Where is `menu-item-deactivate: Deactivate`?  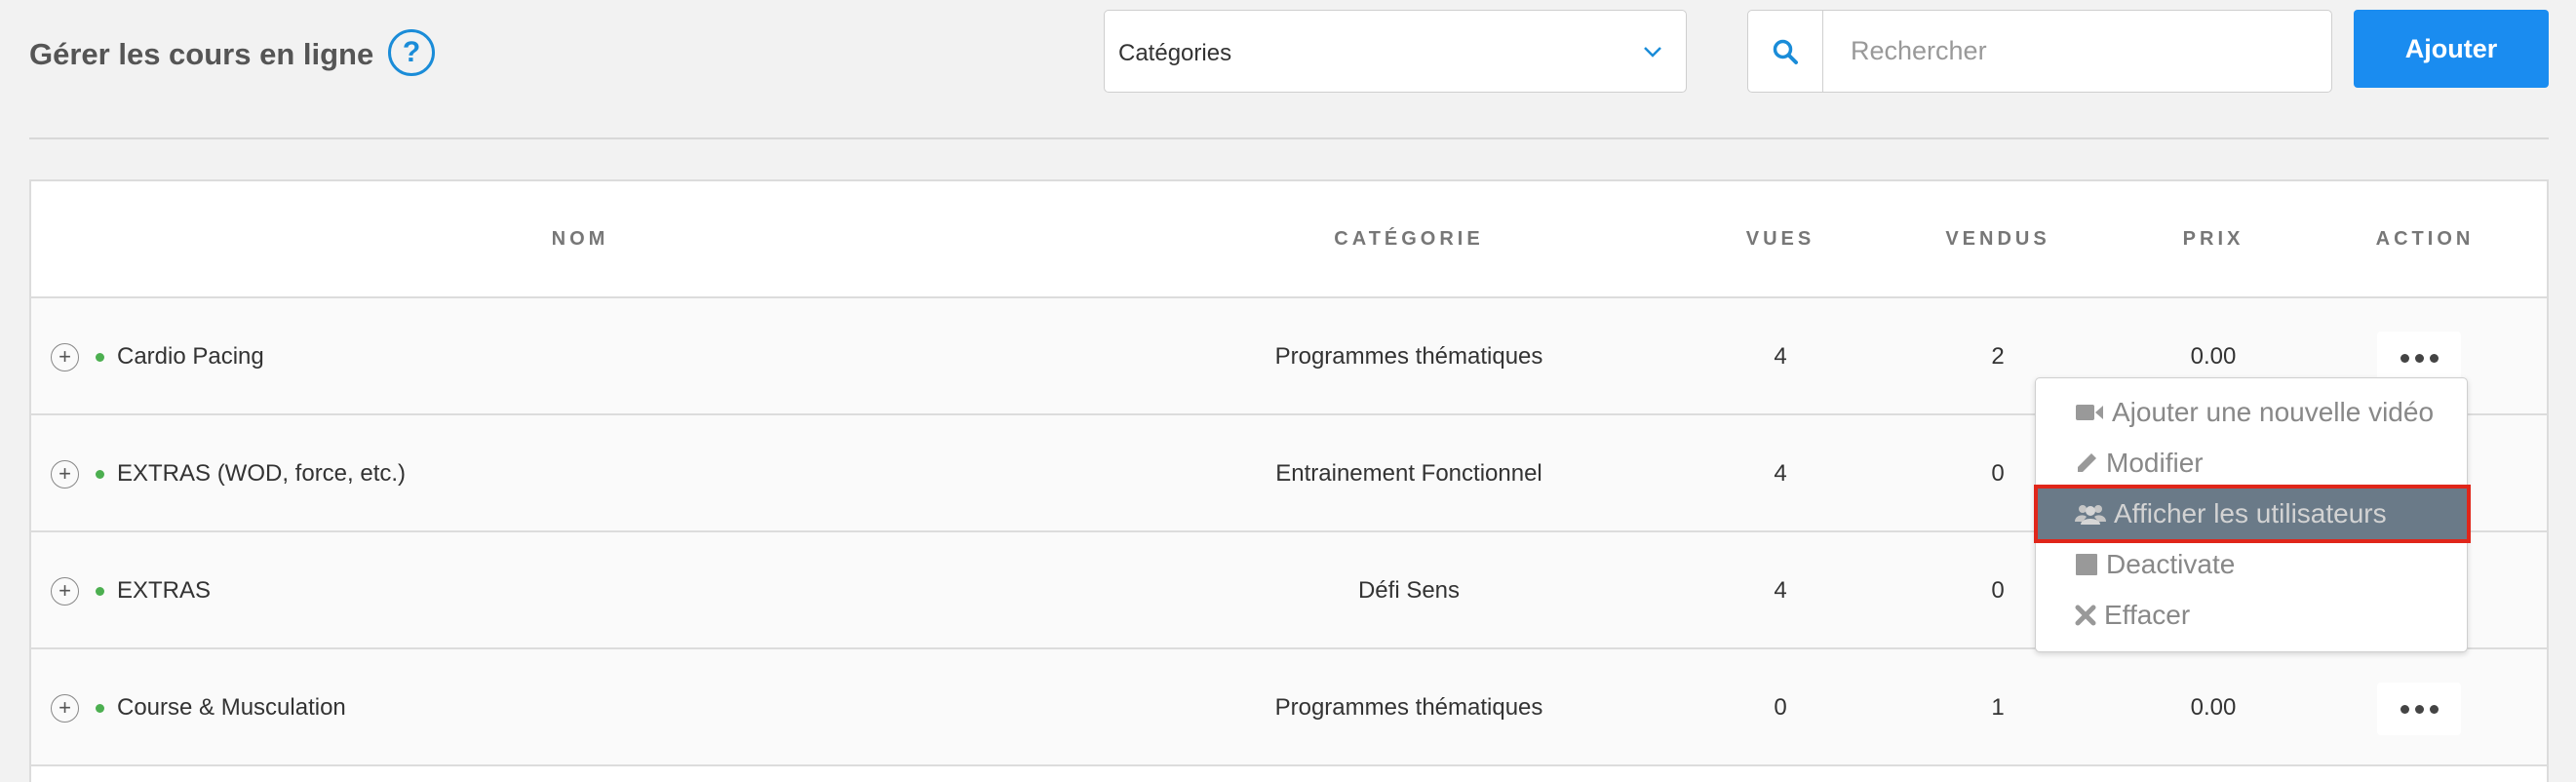
menu-item-deactivate: Deactivate is located at coordinates (2251, 564).